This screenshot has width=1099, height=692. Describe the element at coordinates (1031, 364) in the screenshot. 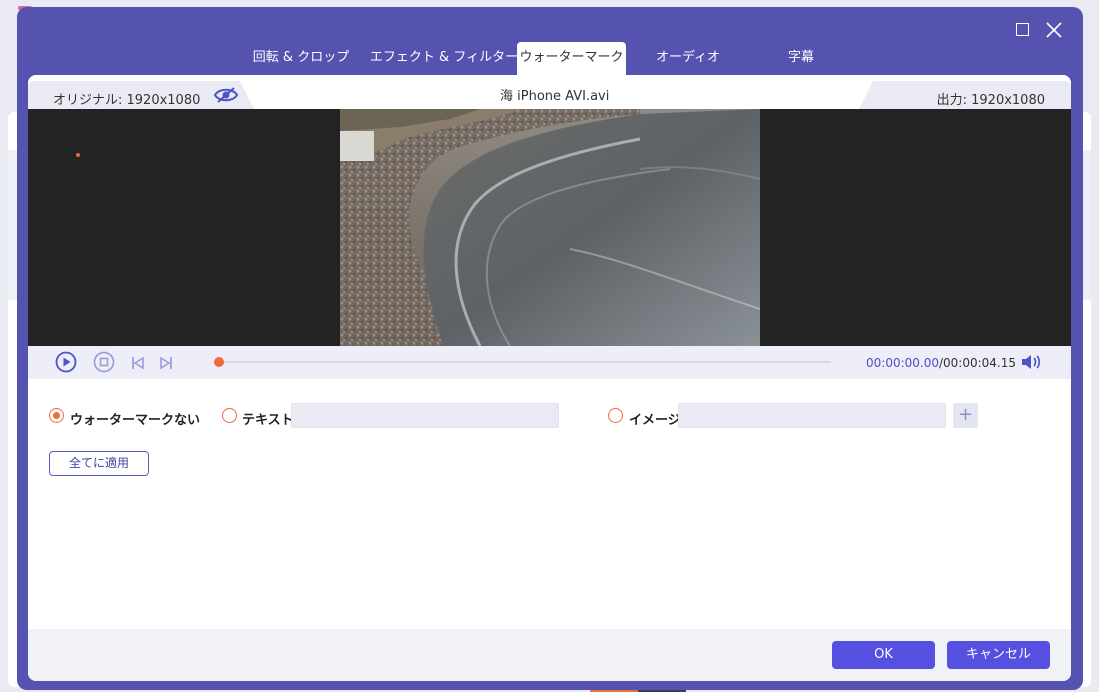

I see `volume-icon` at that location.